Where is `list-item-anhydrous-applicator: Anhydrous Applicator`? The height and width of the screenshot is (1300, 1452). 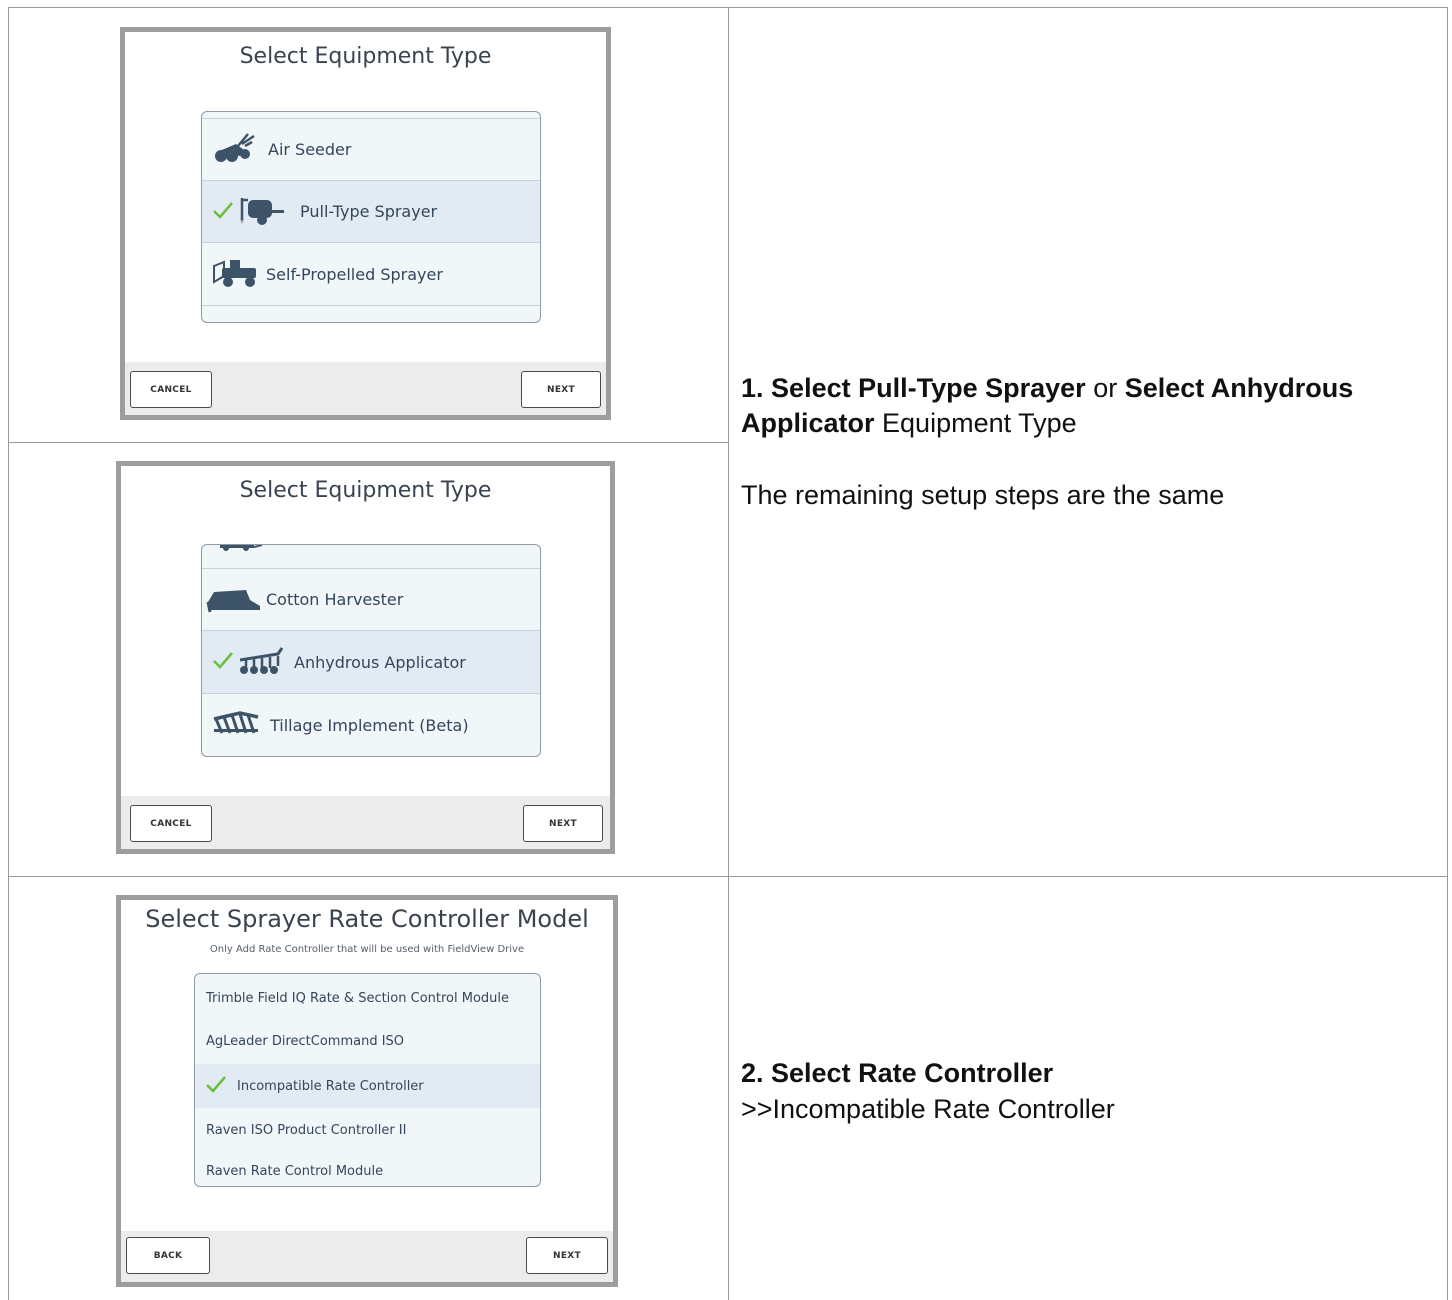
list-item-anhydrous-applicator: Anhydrous Applicator is located at coordinates (371, 662).